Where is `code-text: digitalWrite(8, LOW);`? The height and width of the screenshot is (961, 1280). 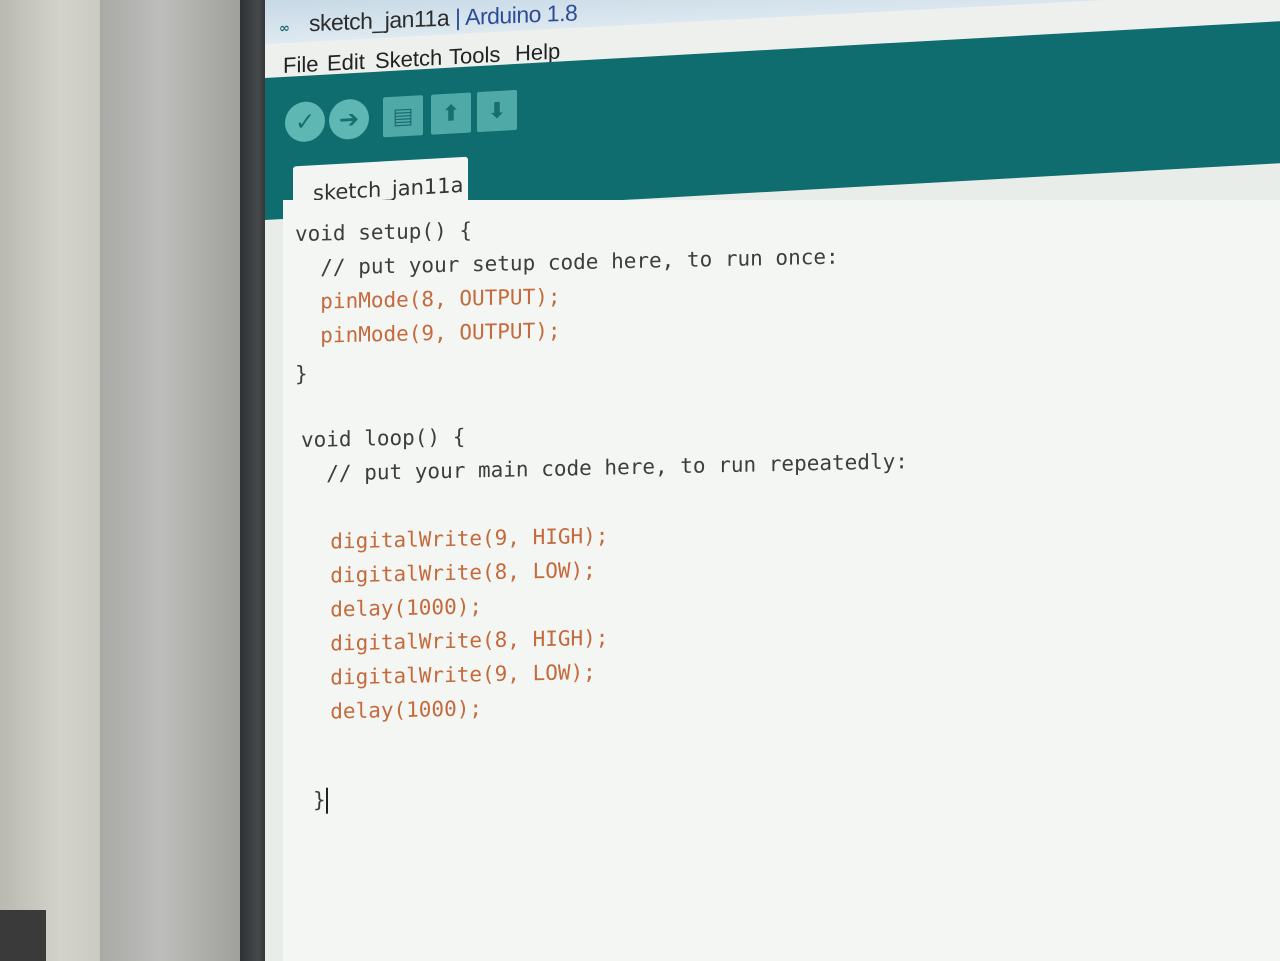
code-text: digitalWrite(8, LOW); is located at coordinates (450, 572).